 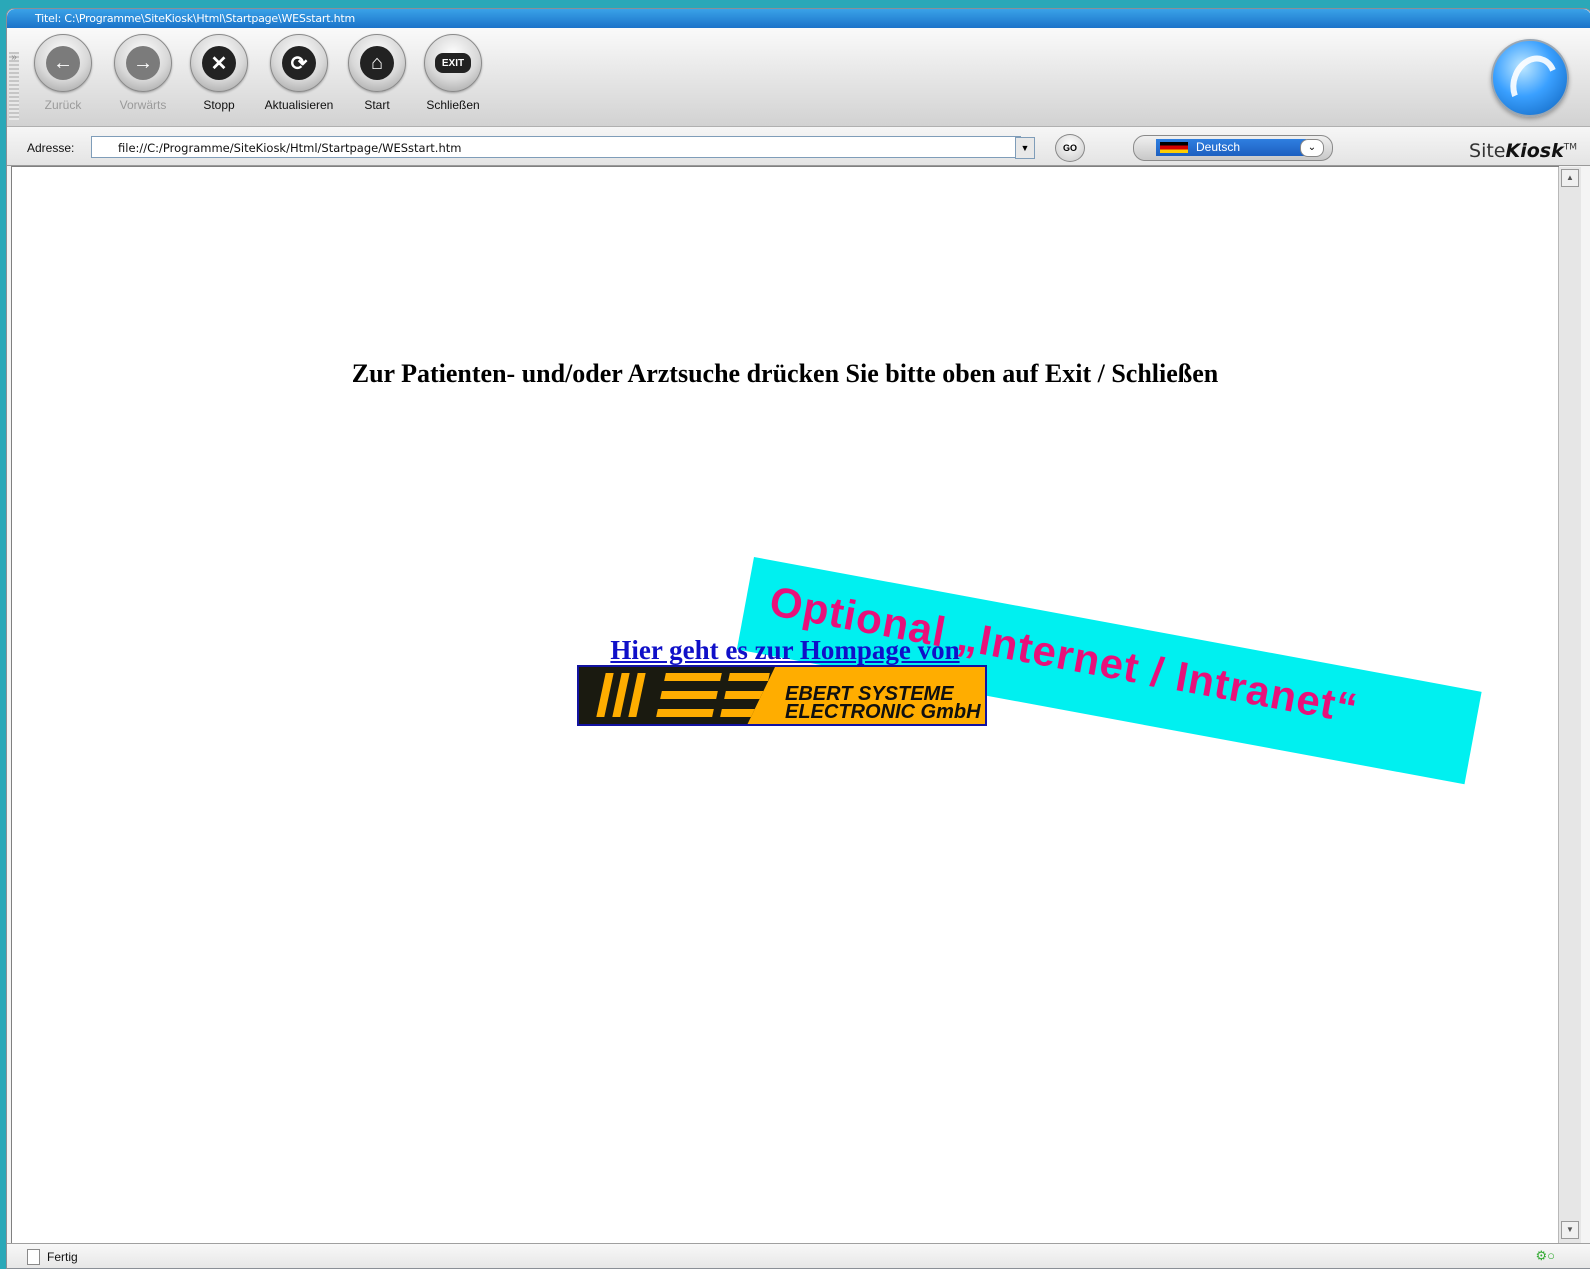 I want to click on stop-button-label: Stopp, so click(x=219, y=105).